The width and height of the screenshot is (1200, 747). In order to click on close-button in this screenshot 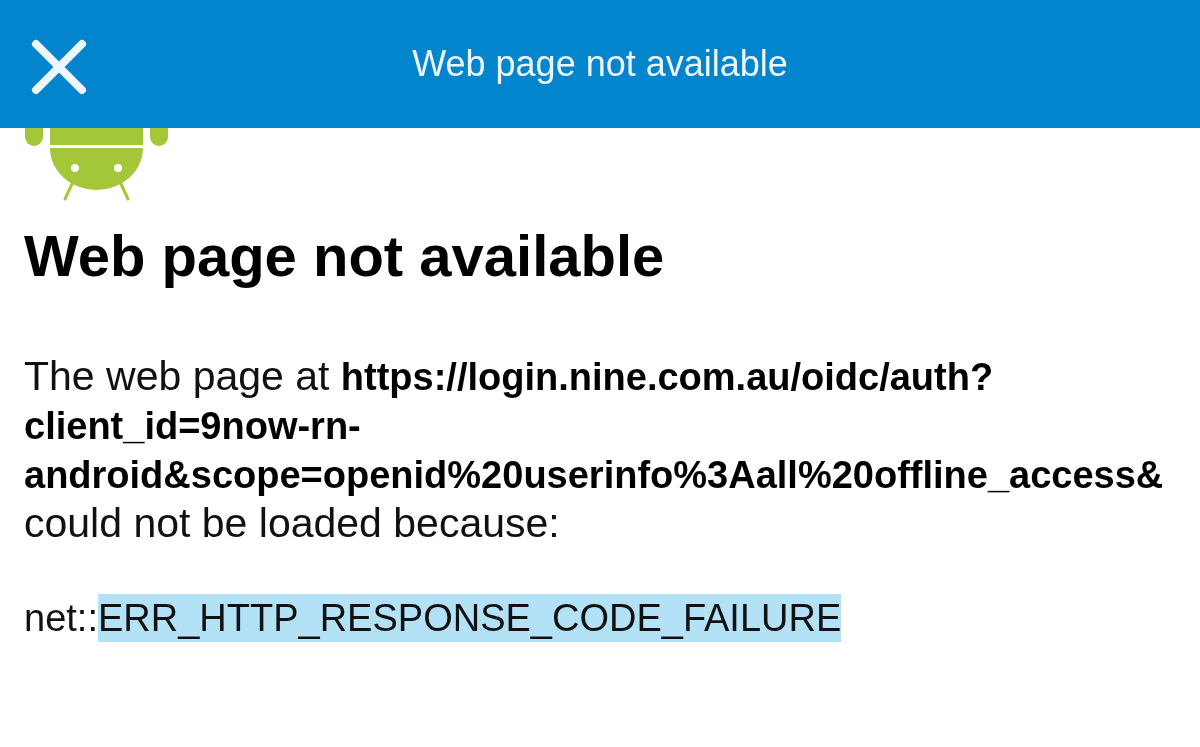, I will do `click(59, 67)`.